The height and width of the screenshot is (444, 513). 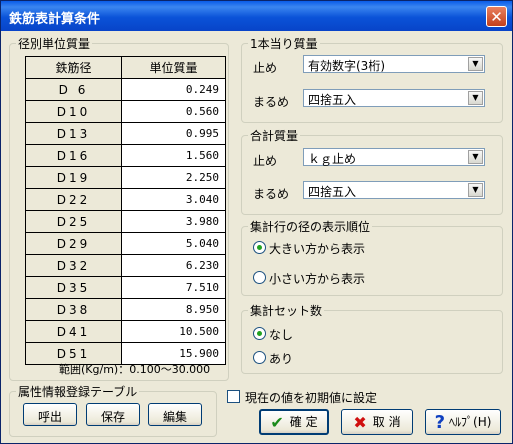 What do you see at coordinates (332, 159) in the screenshot?
I see `total-stop-value: ｋｇ止め` at bounding box center [332, 159].